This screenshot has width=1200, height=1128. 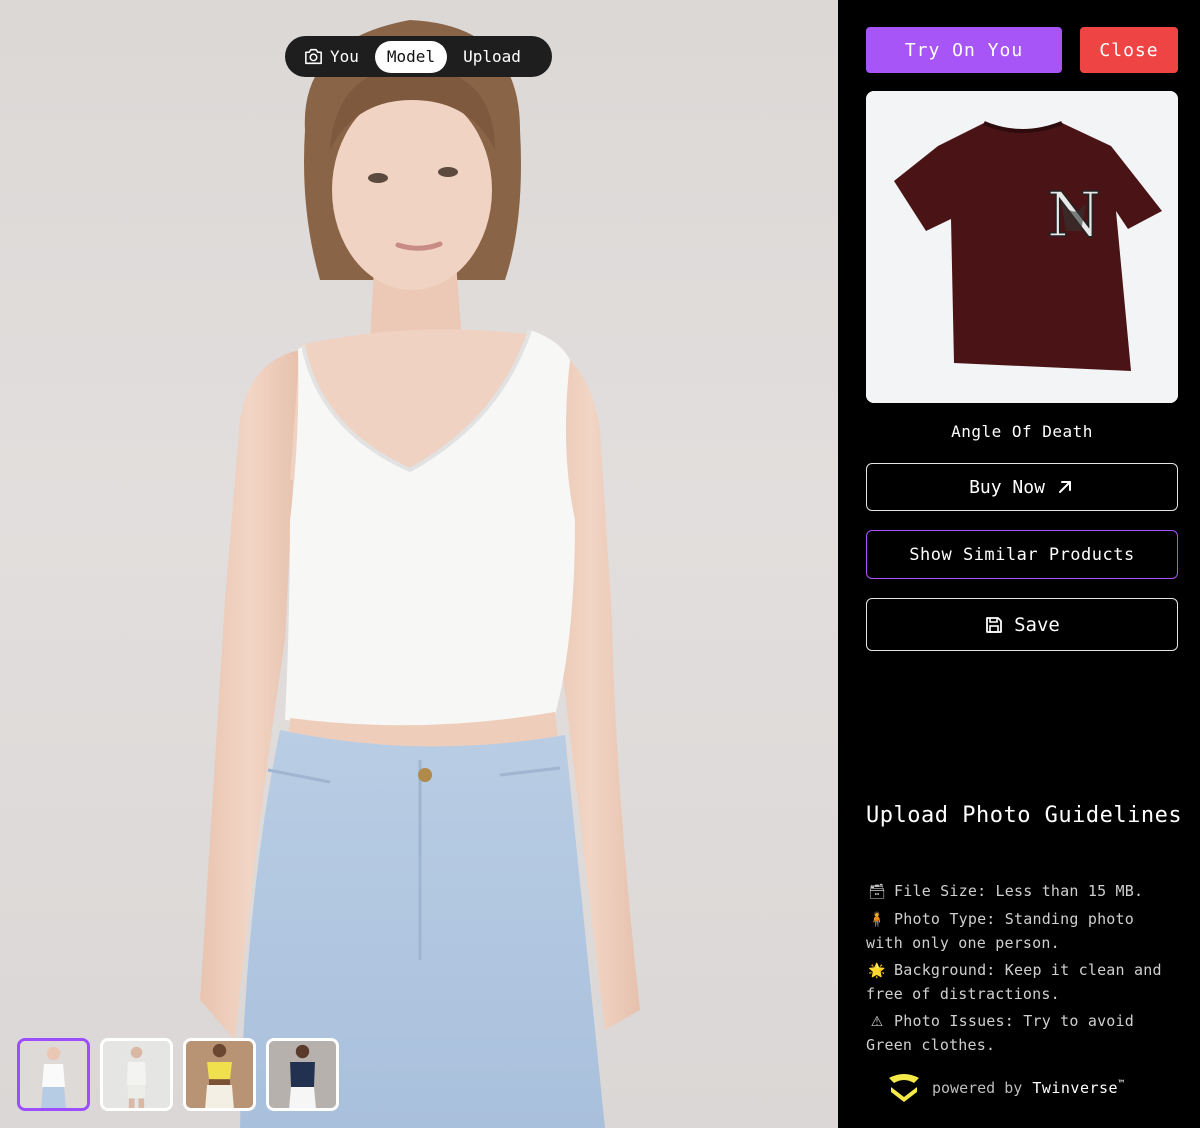 I want to click on arrow-up-right-icon, so click(x=1064, y=487).